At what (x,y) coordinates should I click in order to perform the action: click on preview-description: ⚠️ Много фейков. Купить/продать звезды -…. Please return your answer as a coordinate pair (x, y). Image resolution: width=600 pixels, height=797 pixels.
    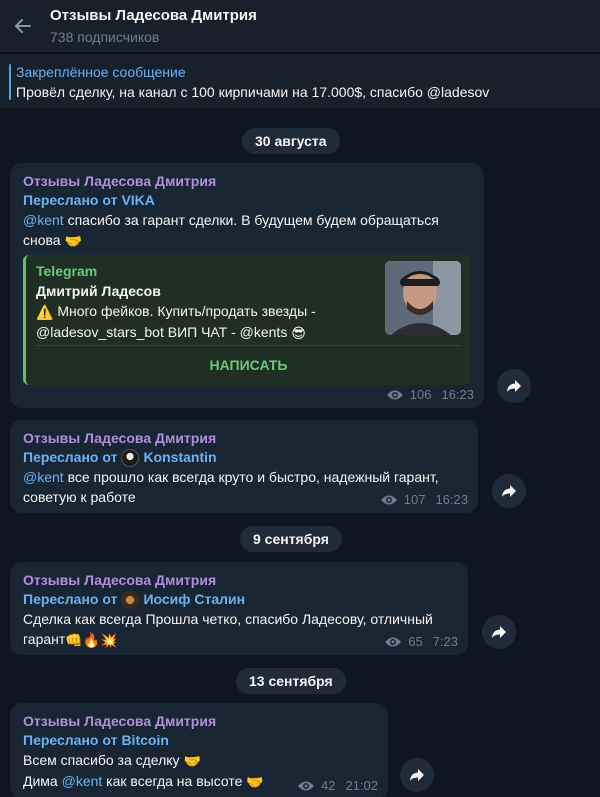
    Looking at the image, I should click on (206, 322).